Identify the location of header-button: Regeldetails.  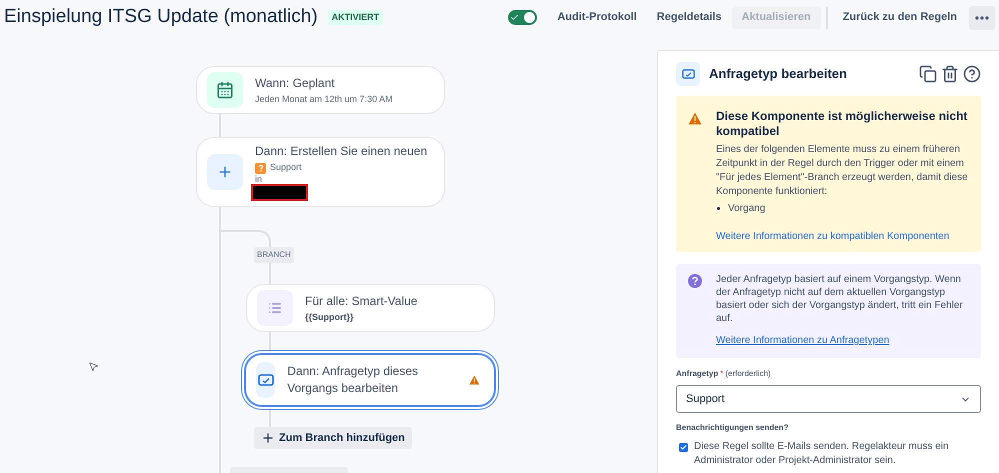
(689, 17).